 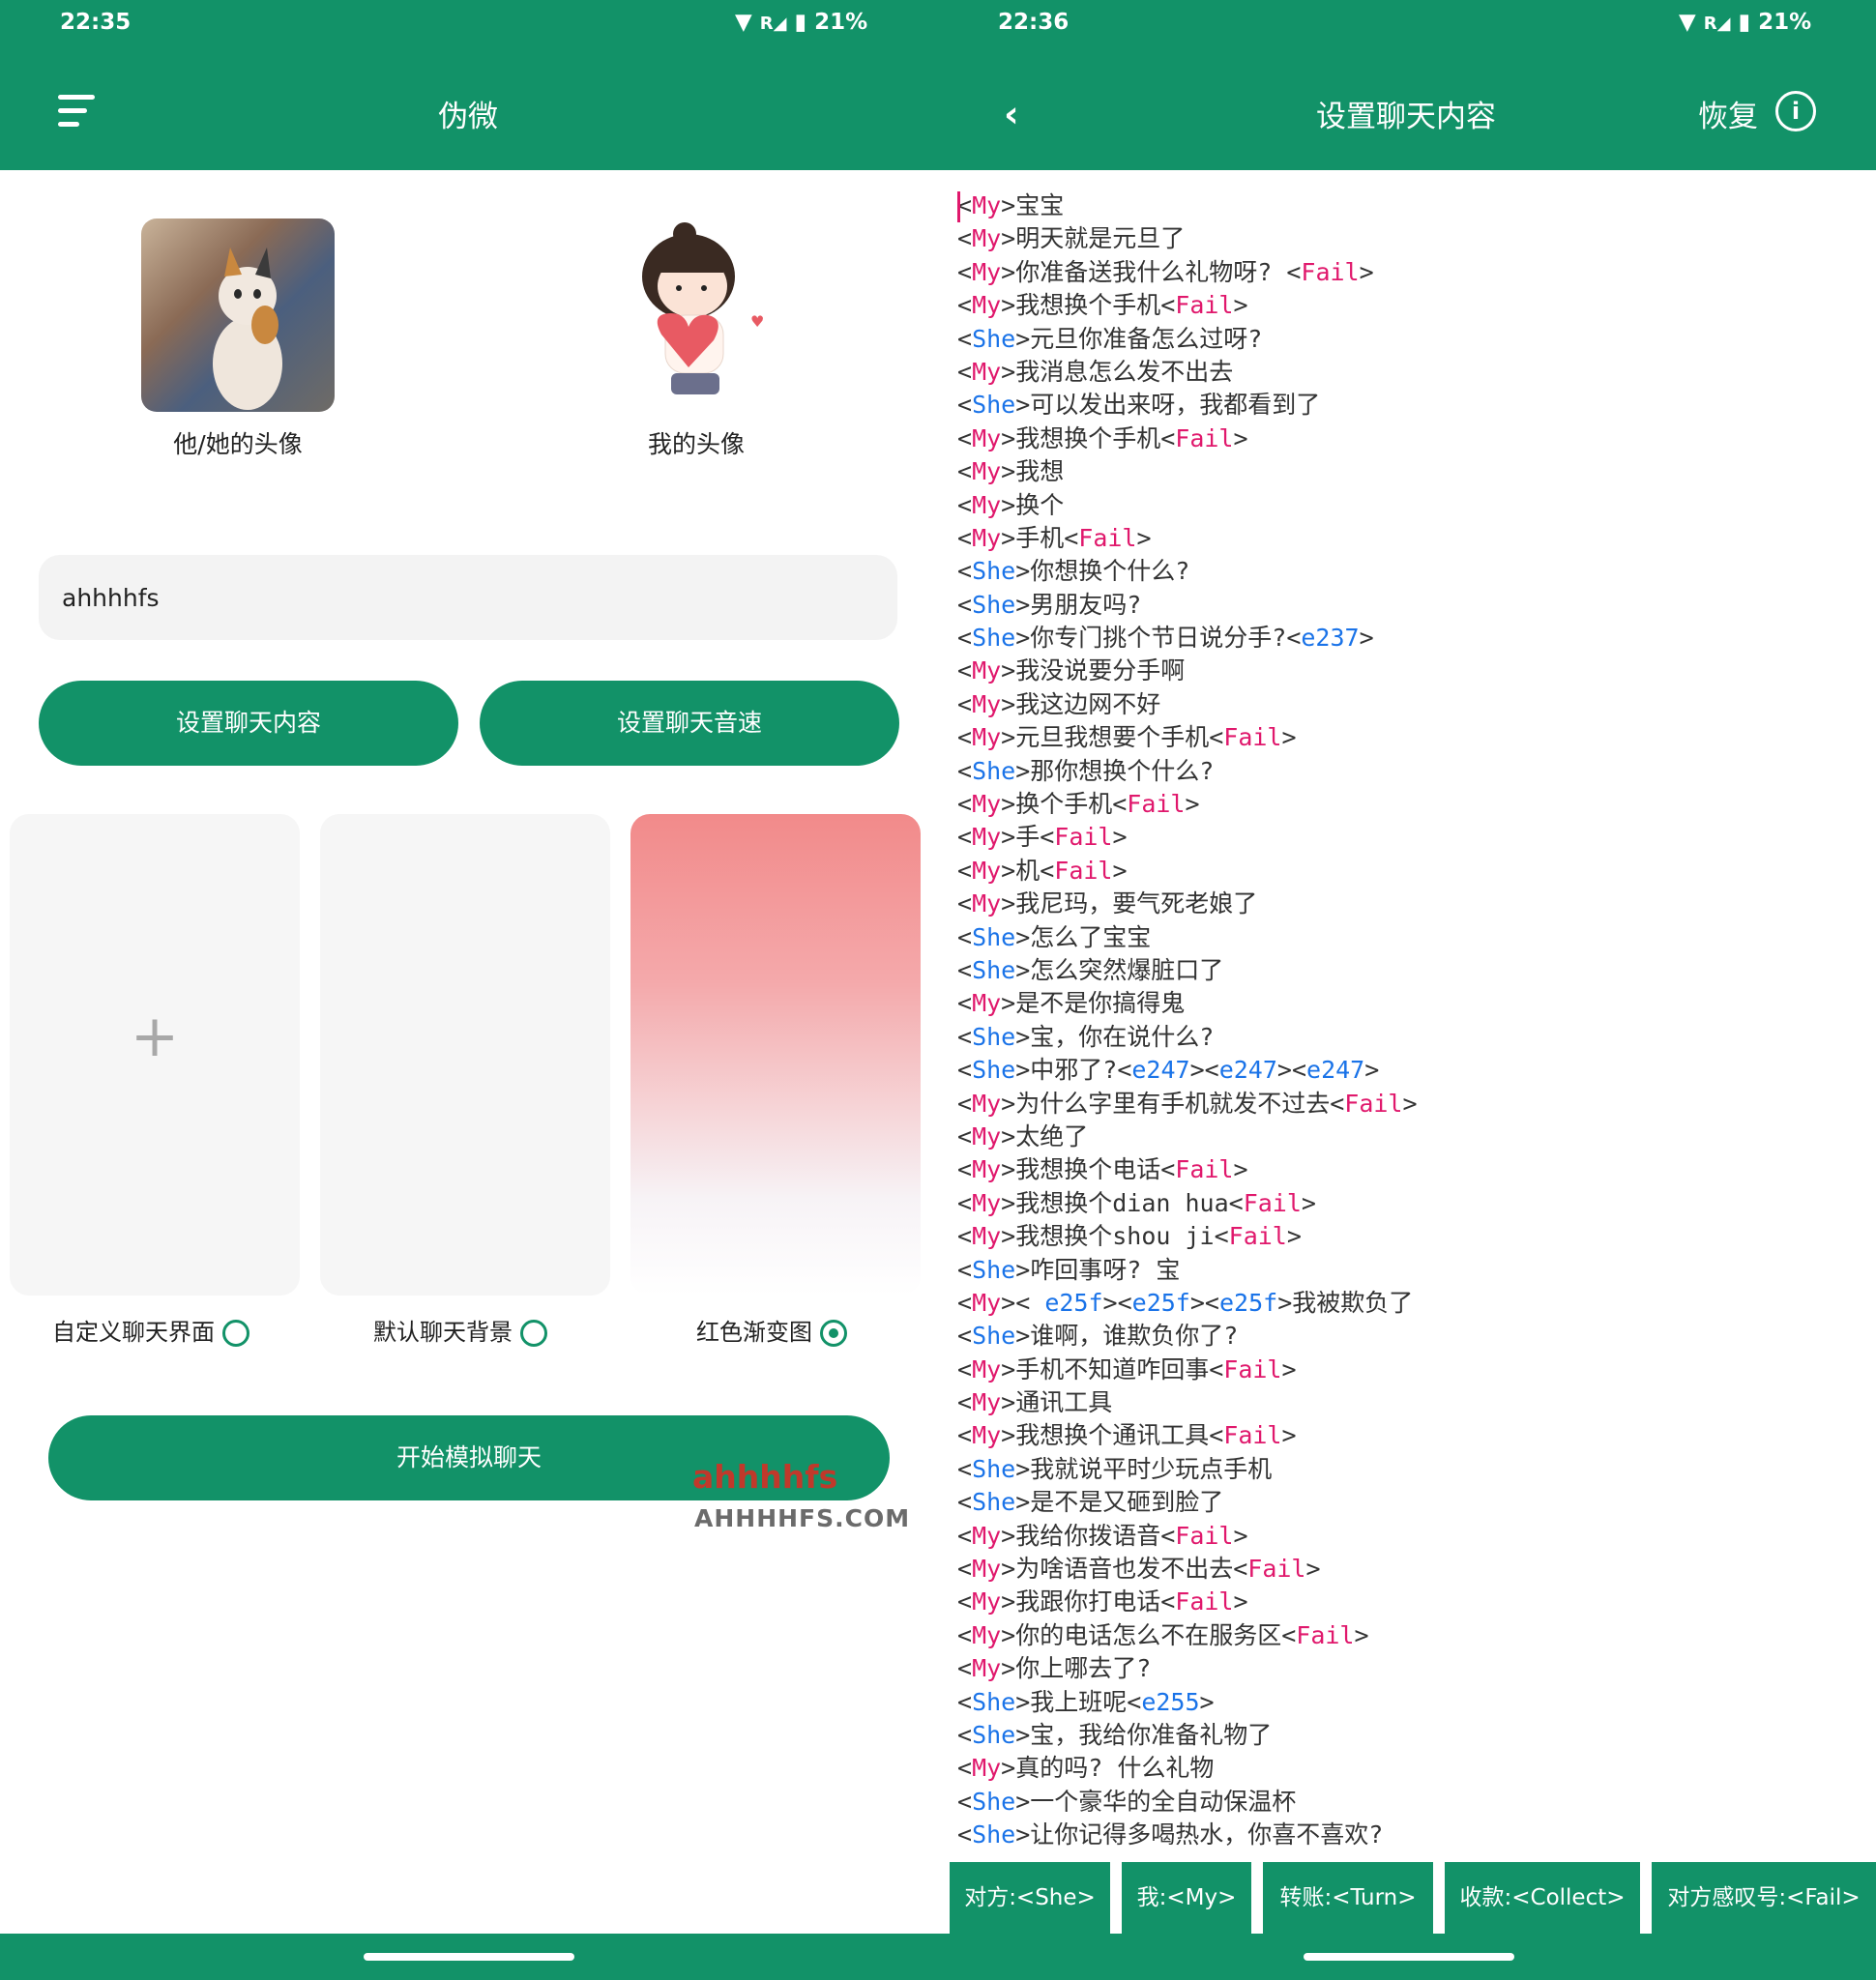 I want to click on chat-line: <She>怎么突然爆脏口了, so click(x=1402, y=970).